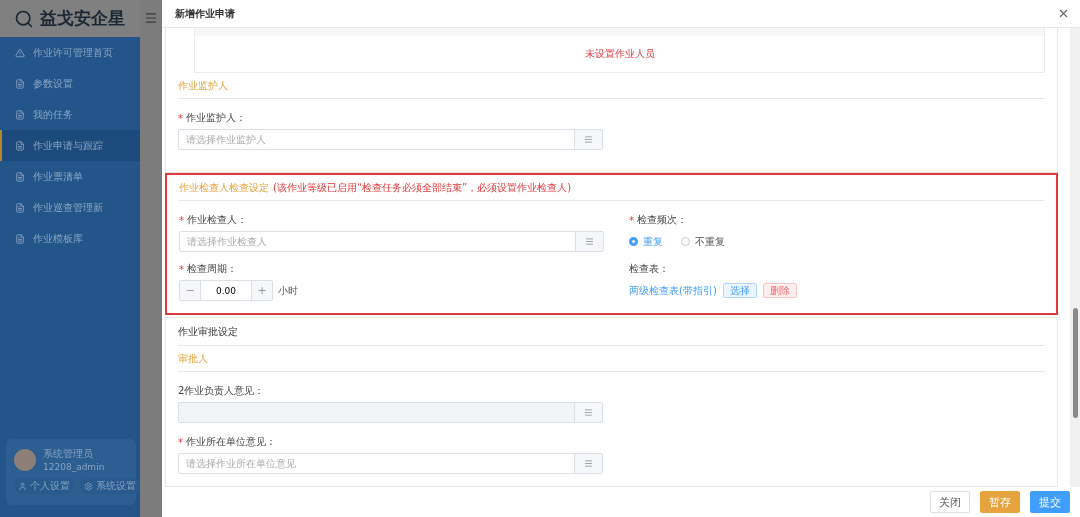 Image resolution: width=1080 pixels, height=517 pixels. I want to click on input-field: 请选择作业所在单位意见, so click(376, 463).